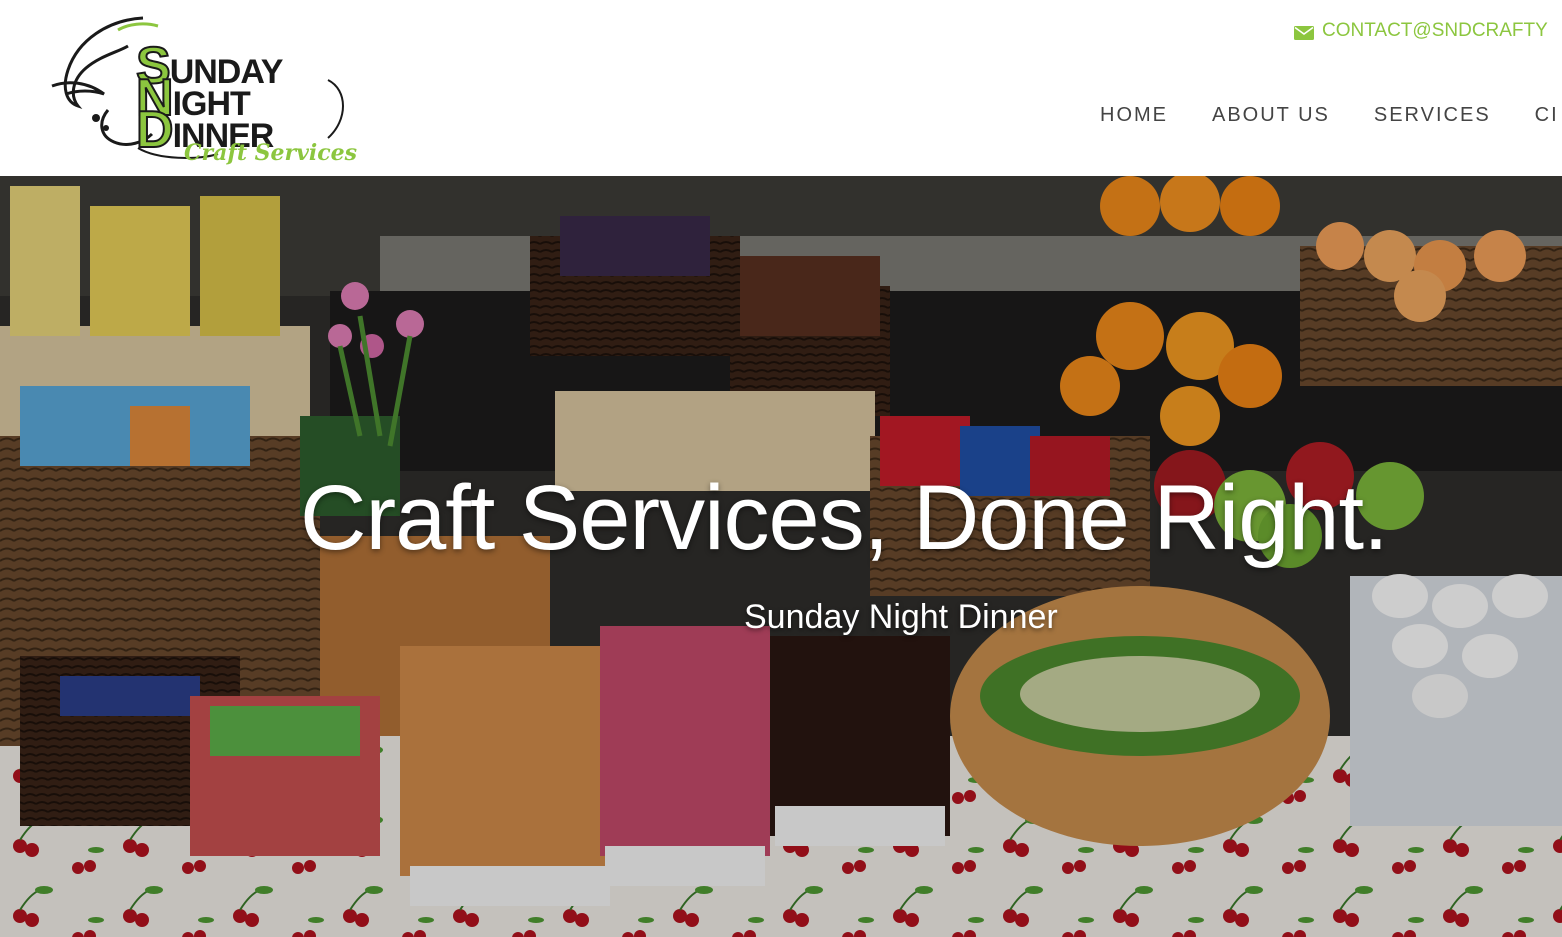  Describe the element at coordinates (1331, 115) in the screenshot. I see `main-nav: HOME ABOUT US SERVICES CI` at that location.